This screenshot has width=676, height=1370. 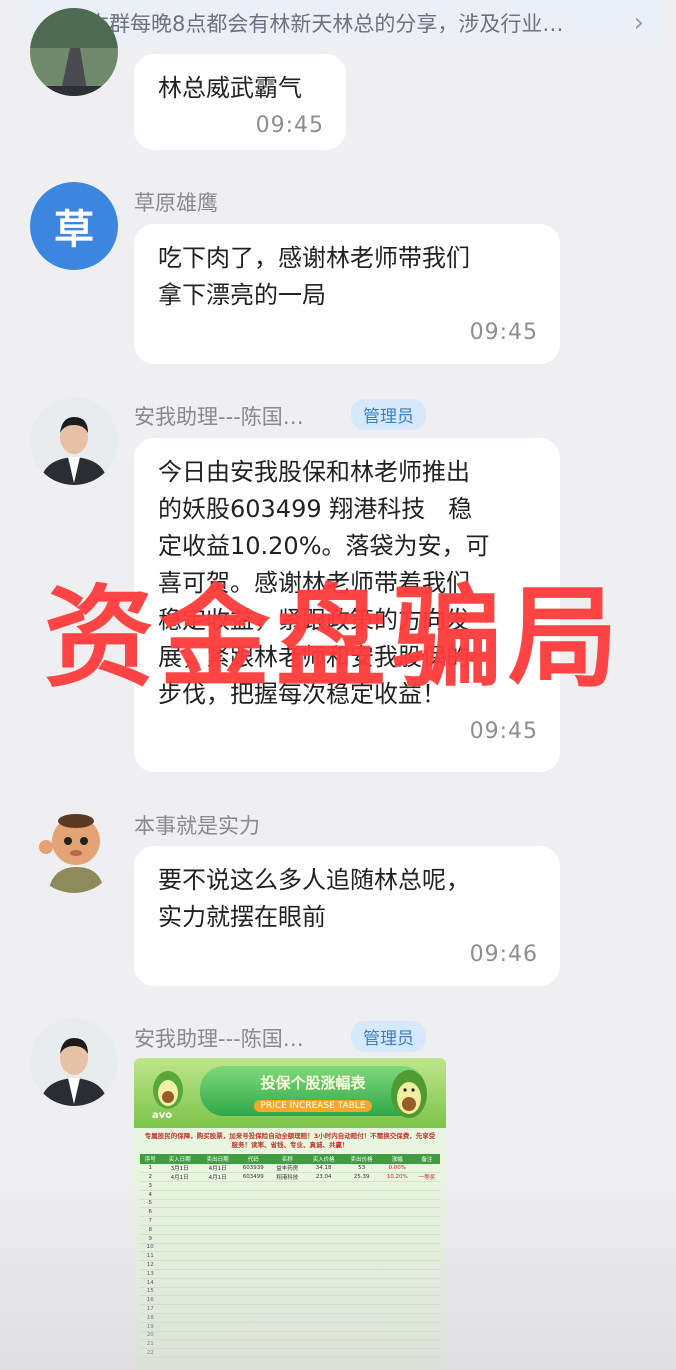 What do you see at coordinates (397, 1168) in the screenshot?
I see `table-cell: 0.00%` at bounding box center [397, 1168].